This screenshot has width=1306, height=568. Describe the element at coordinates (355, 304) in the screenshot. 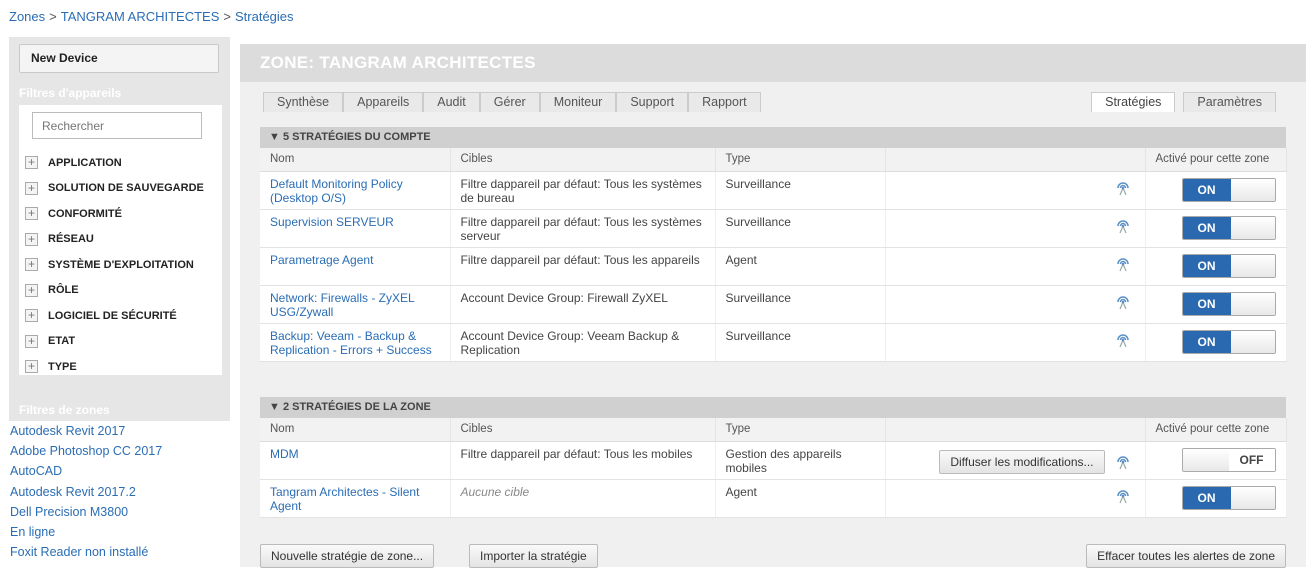

I see `policy-name-link: Network: Firewalls - ZyXEL USG/Zywall` at that location.